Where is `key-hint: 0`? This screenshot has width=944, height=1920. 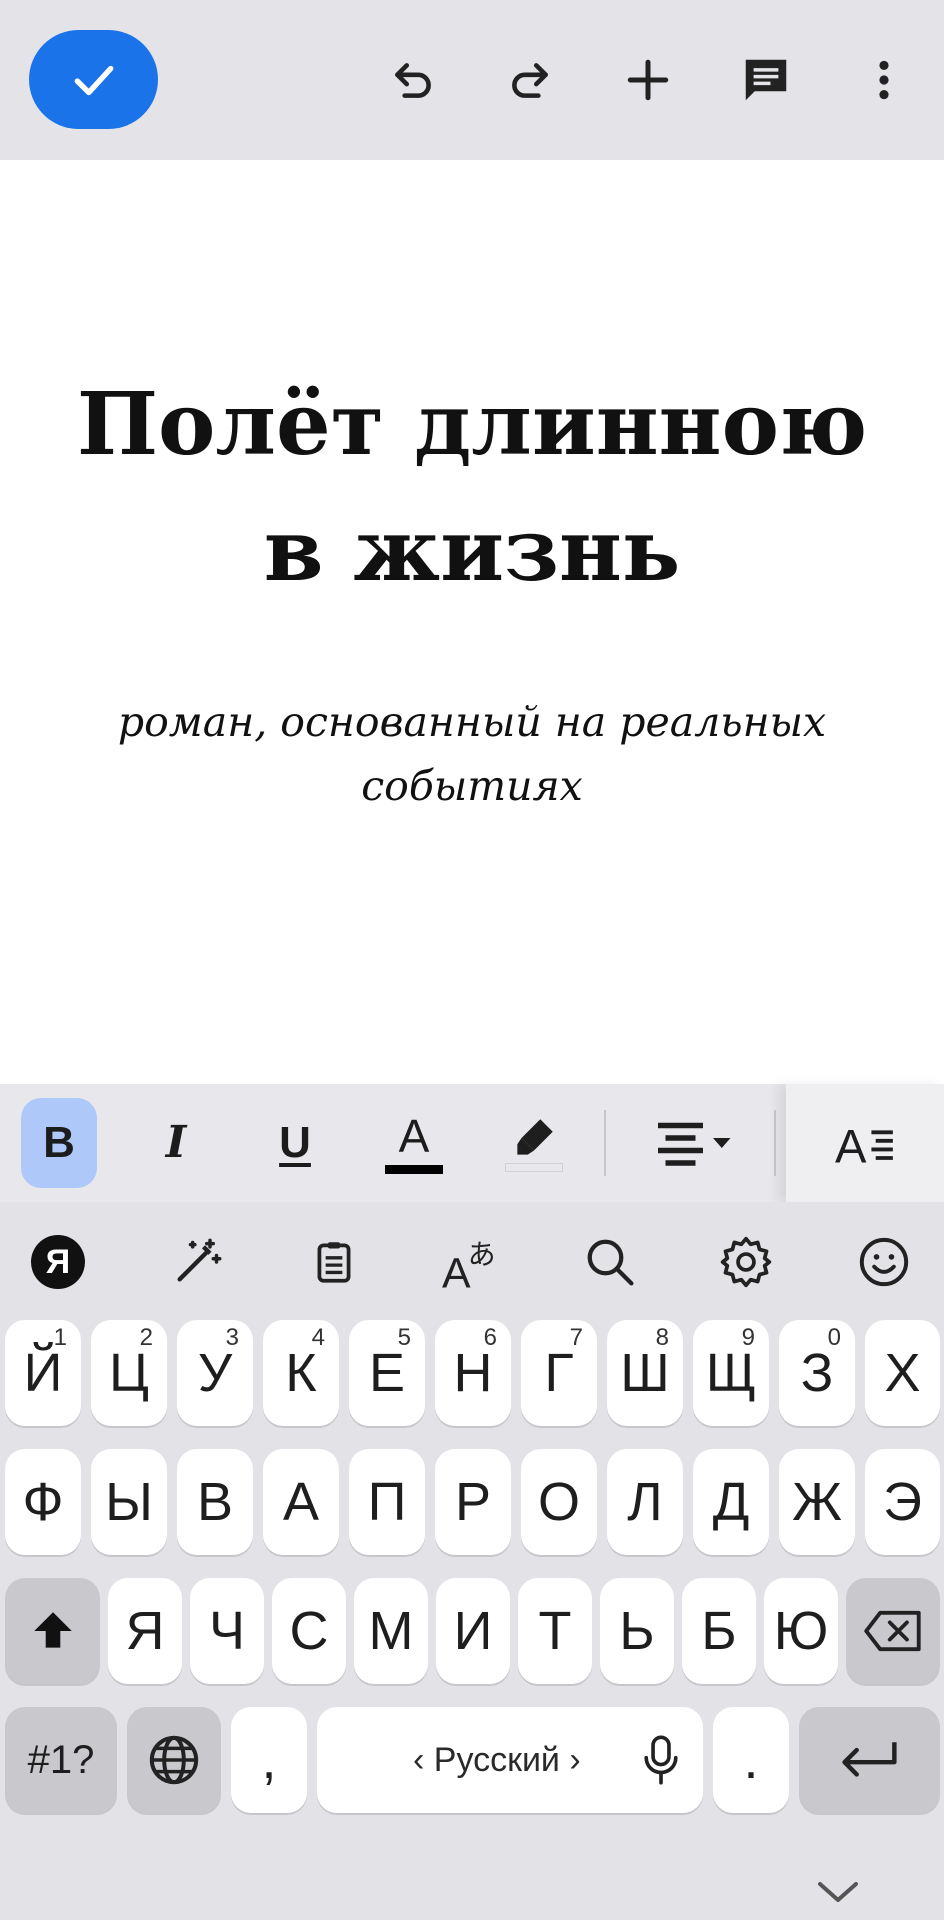
key-hint: 0 is located at coordinates (834, 1337).